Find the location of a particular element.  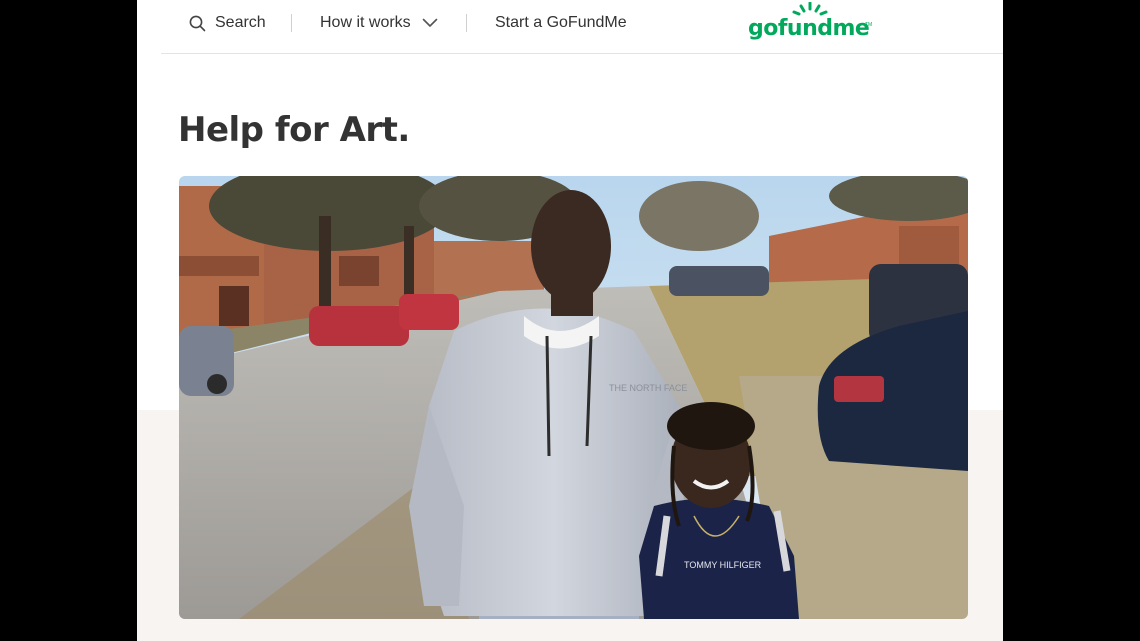

gofundme-logo: gofundme TM is located at coordinates (810, 23).